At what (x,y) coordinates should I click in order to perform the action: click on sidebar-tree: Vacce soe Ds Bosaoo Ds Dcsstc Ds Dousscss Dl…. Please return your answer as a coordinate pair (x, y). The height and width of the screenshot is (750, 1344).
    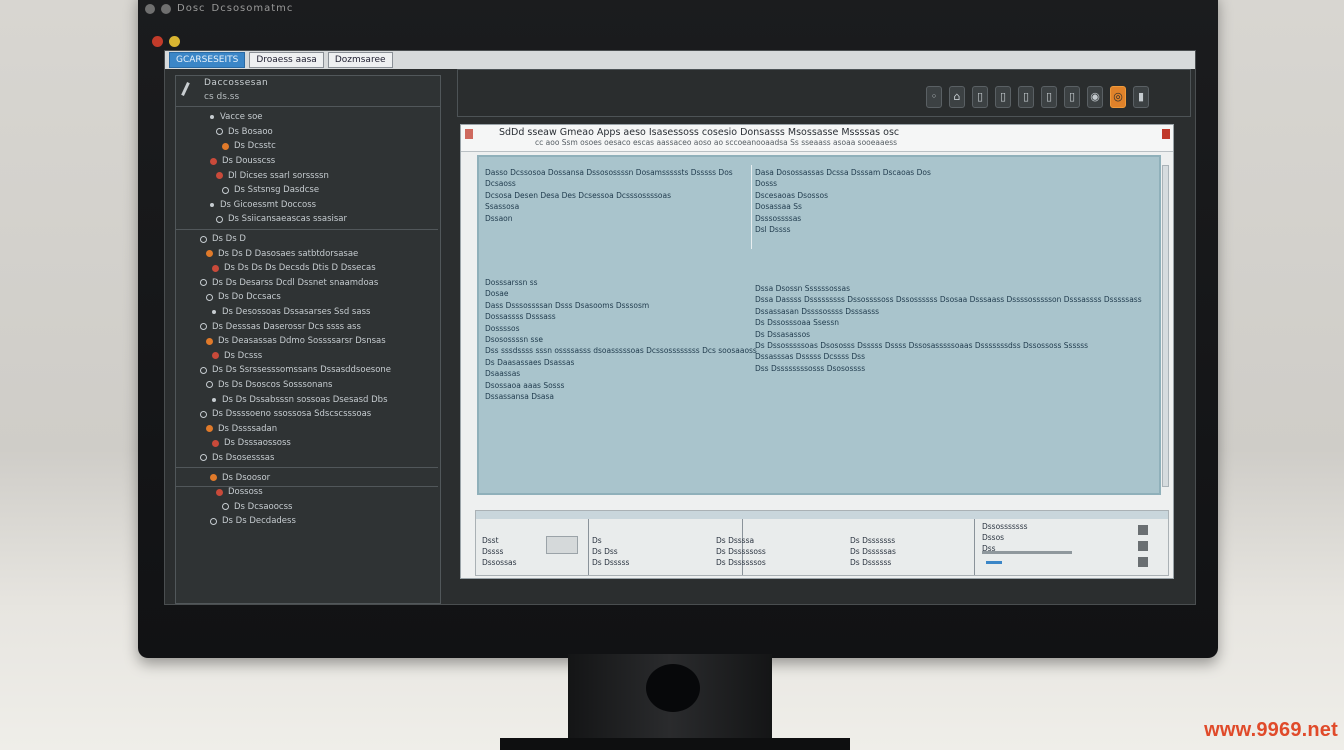
    Looking at the image, I should click on (307, 319).